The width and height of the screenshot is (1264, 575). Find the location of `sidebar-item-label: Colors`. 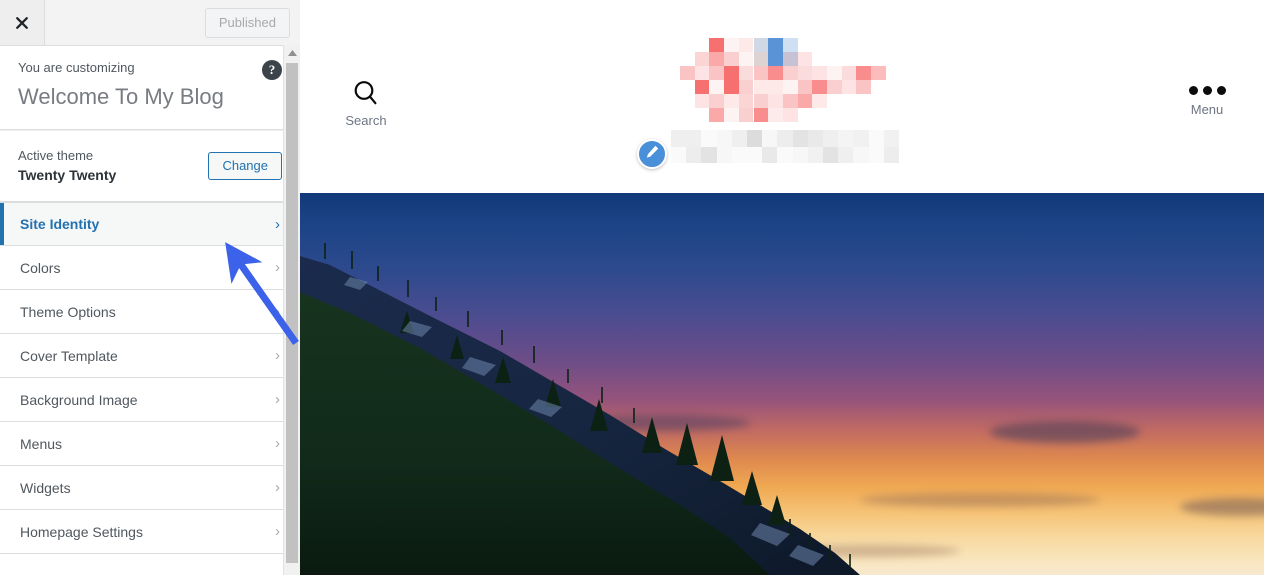

sidebar-item-label: Colors is located at coordinates (40, 267).